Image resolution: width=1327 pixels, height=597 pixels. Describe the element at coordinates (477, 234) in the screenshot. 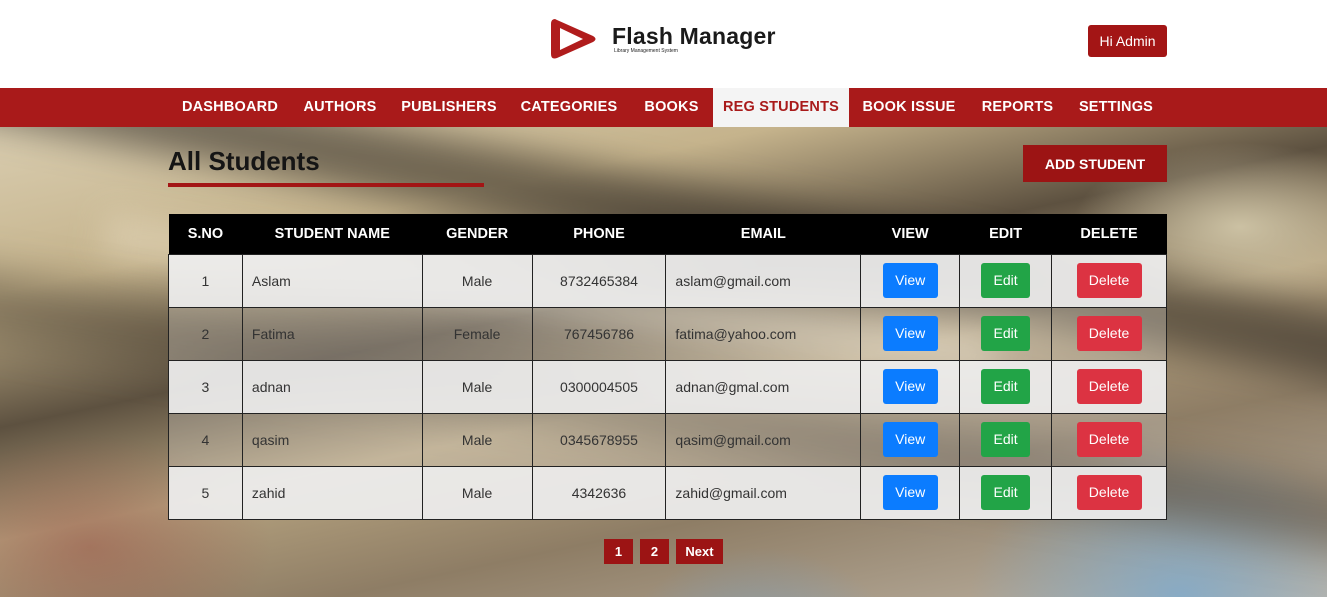

I see `col-gender: GENDER` at that location.